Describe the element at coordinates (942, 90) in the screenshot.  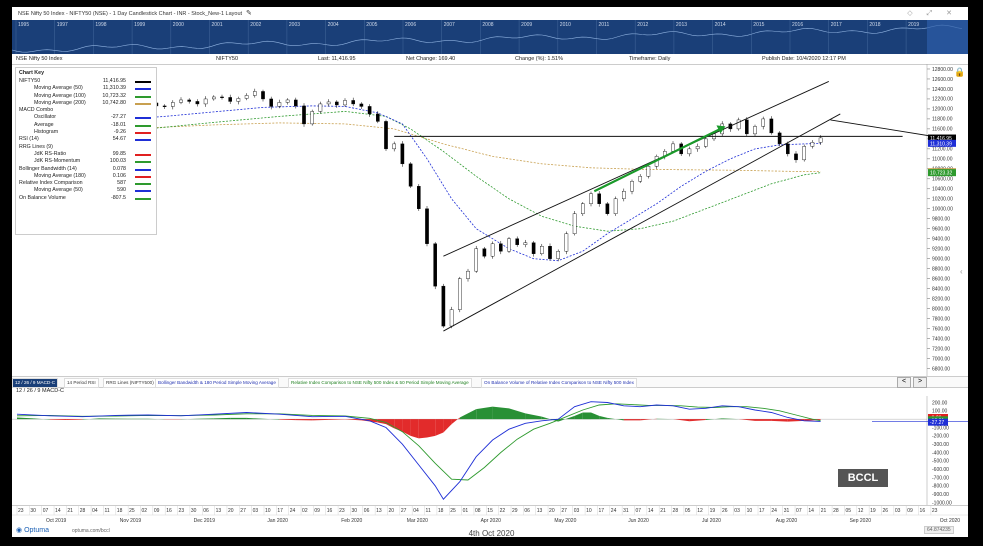
I see `price-tick-label: 12400.00` at that location.